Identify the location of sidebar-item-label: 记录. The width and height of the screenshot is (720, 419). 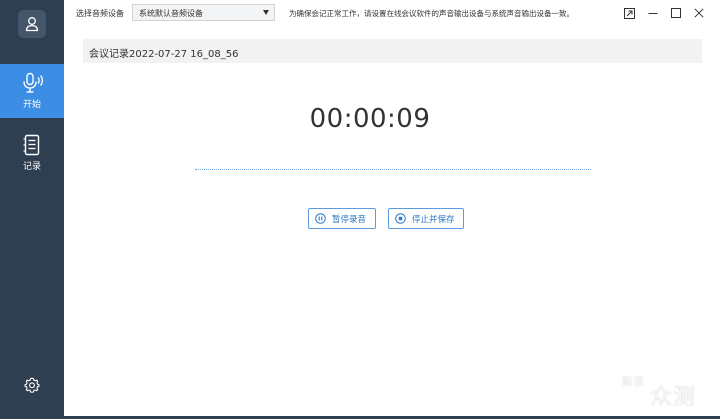
(31, 167).